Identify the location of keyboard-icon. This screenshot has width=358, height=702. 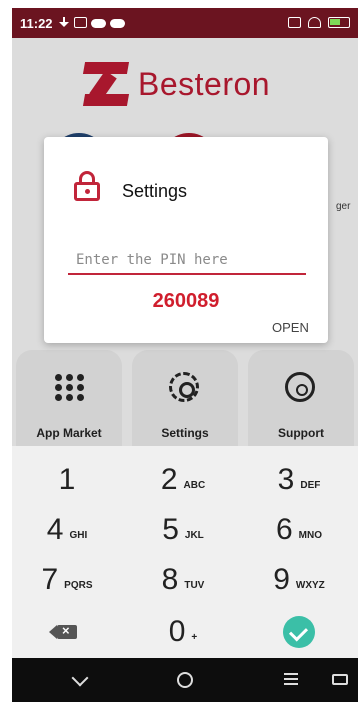
(340, 679).